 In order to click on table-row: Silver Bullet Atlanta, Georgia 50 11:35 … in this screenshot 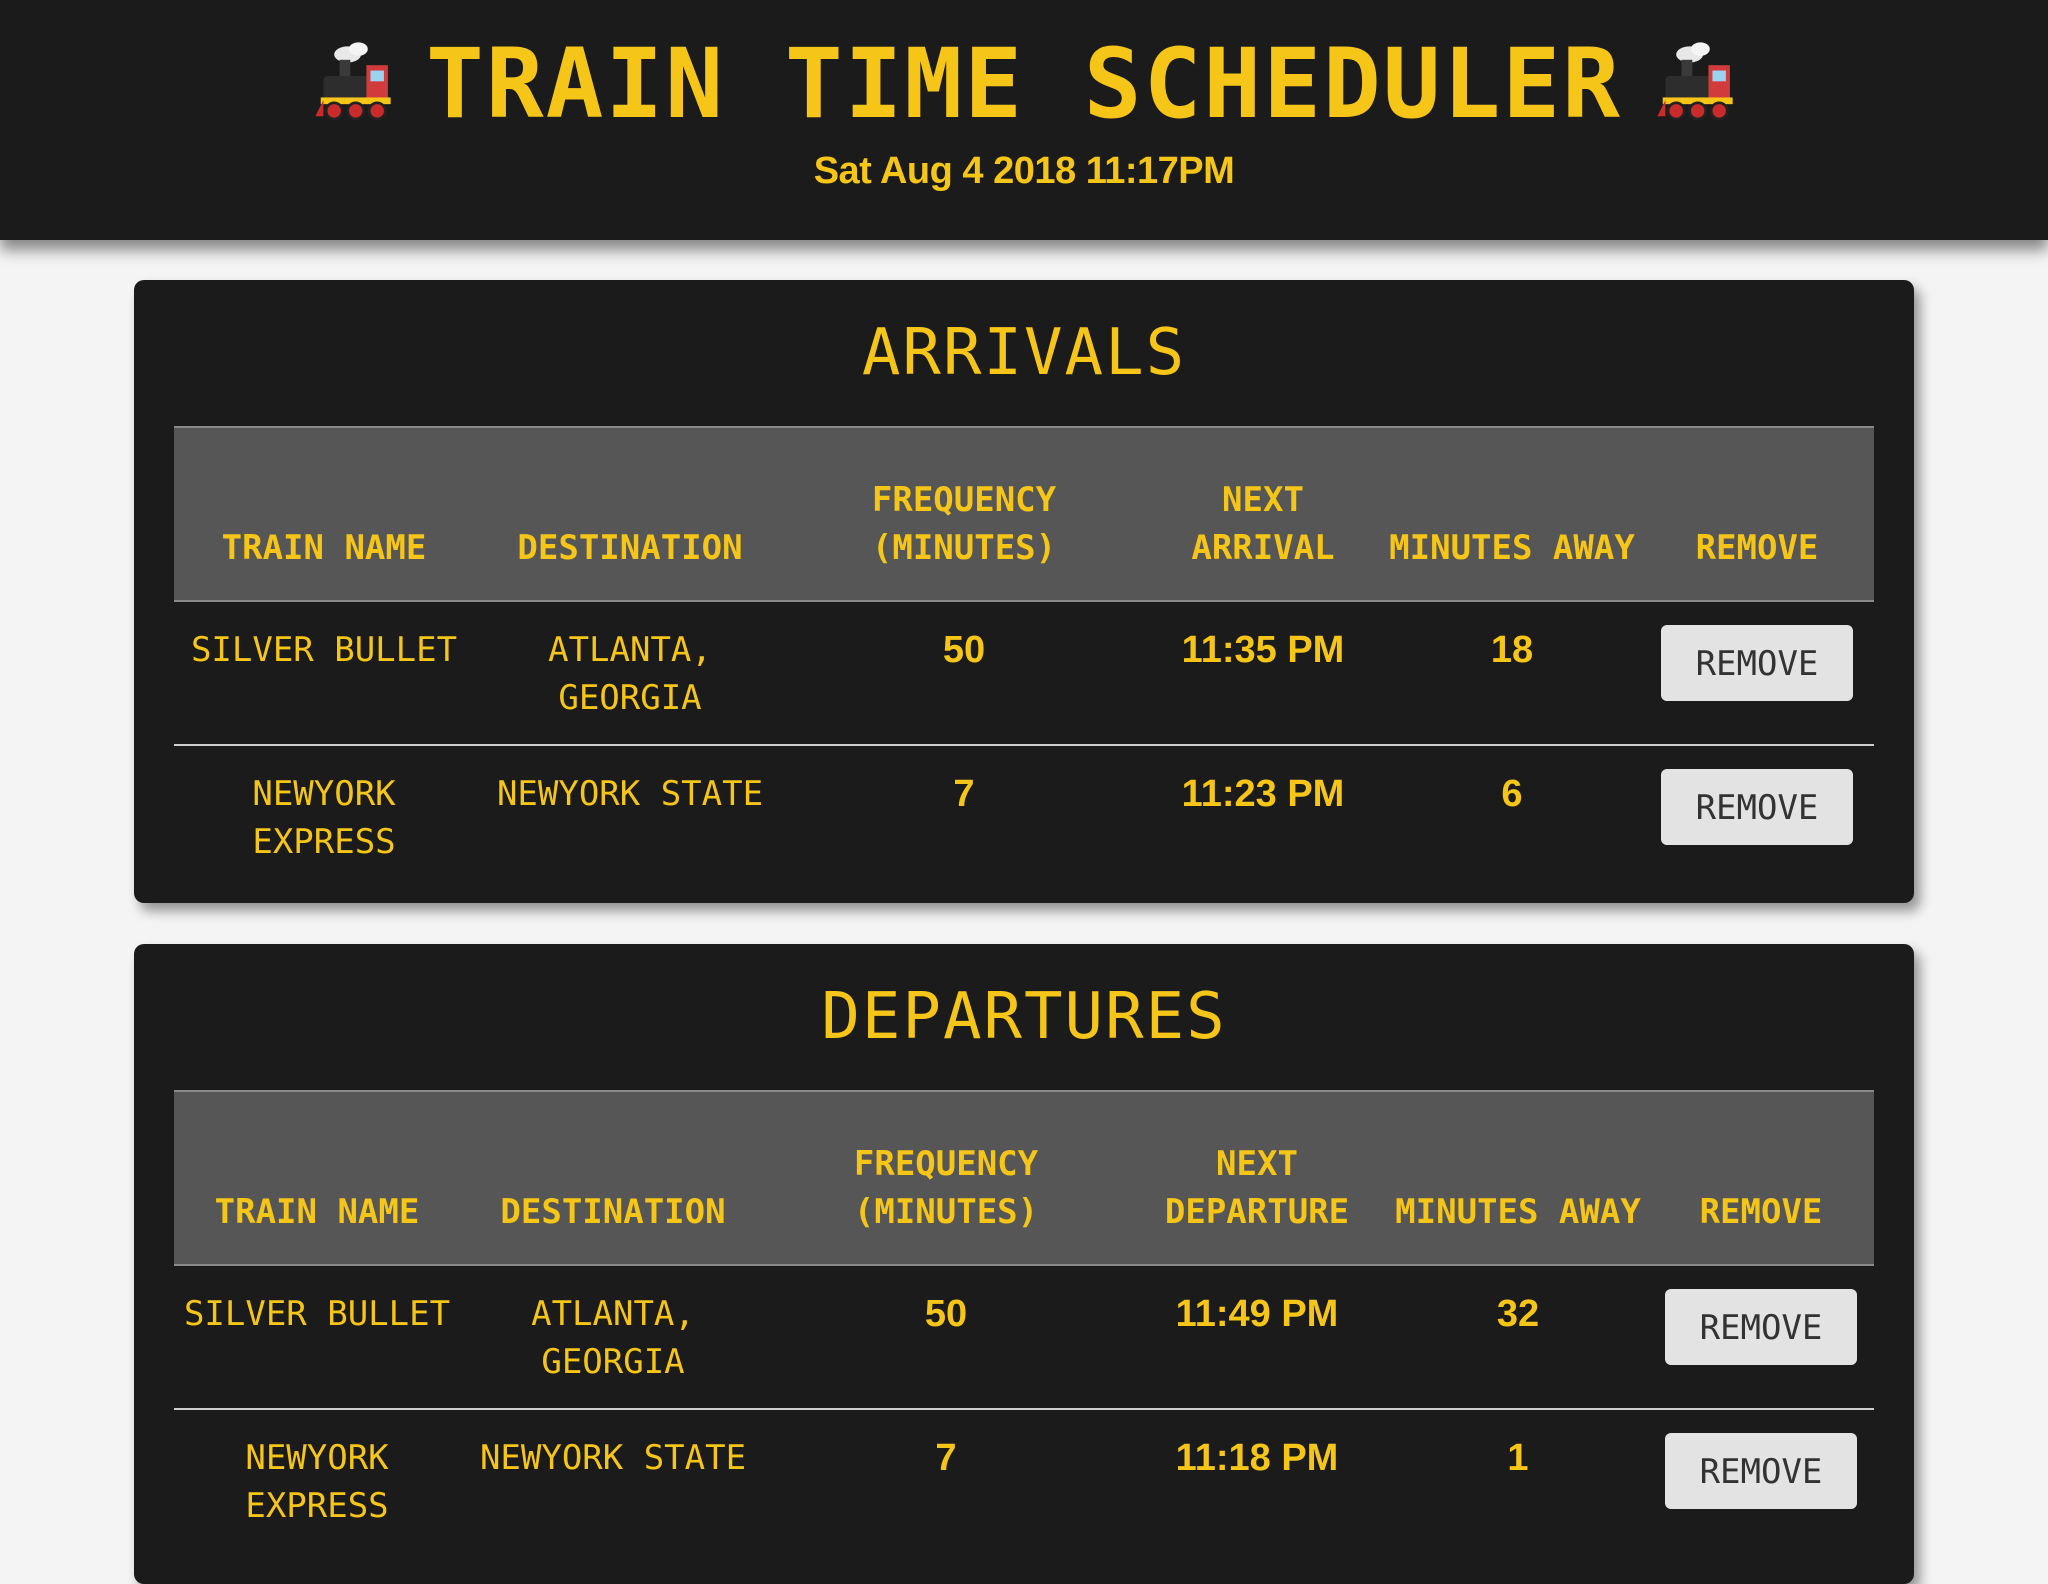, I will do `click(1024, 673)`.